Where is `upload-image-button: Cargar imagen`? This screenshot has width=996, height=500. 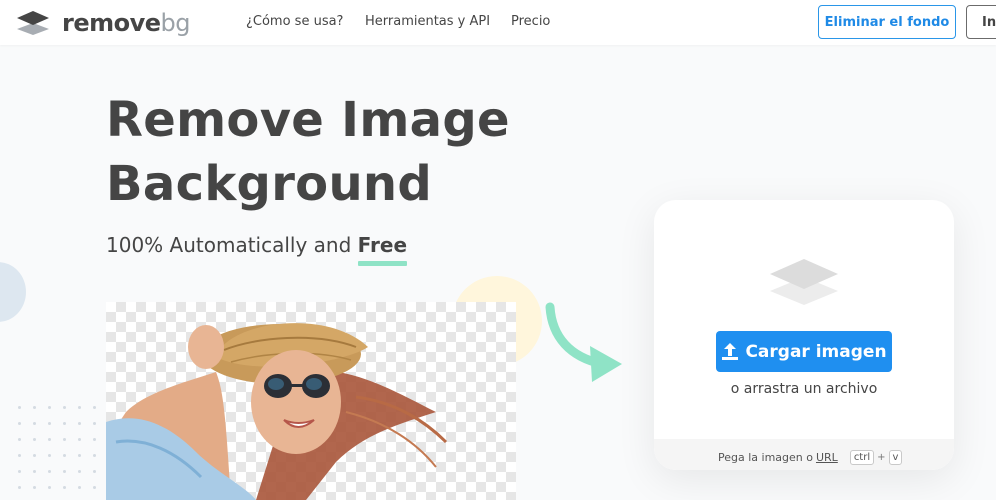
upload-image-button: Cargar imagen is located at coordinates (804, 351).